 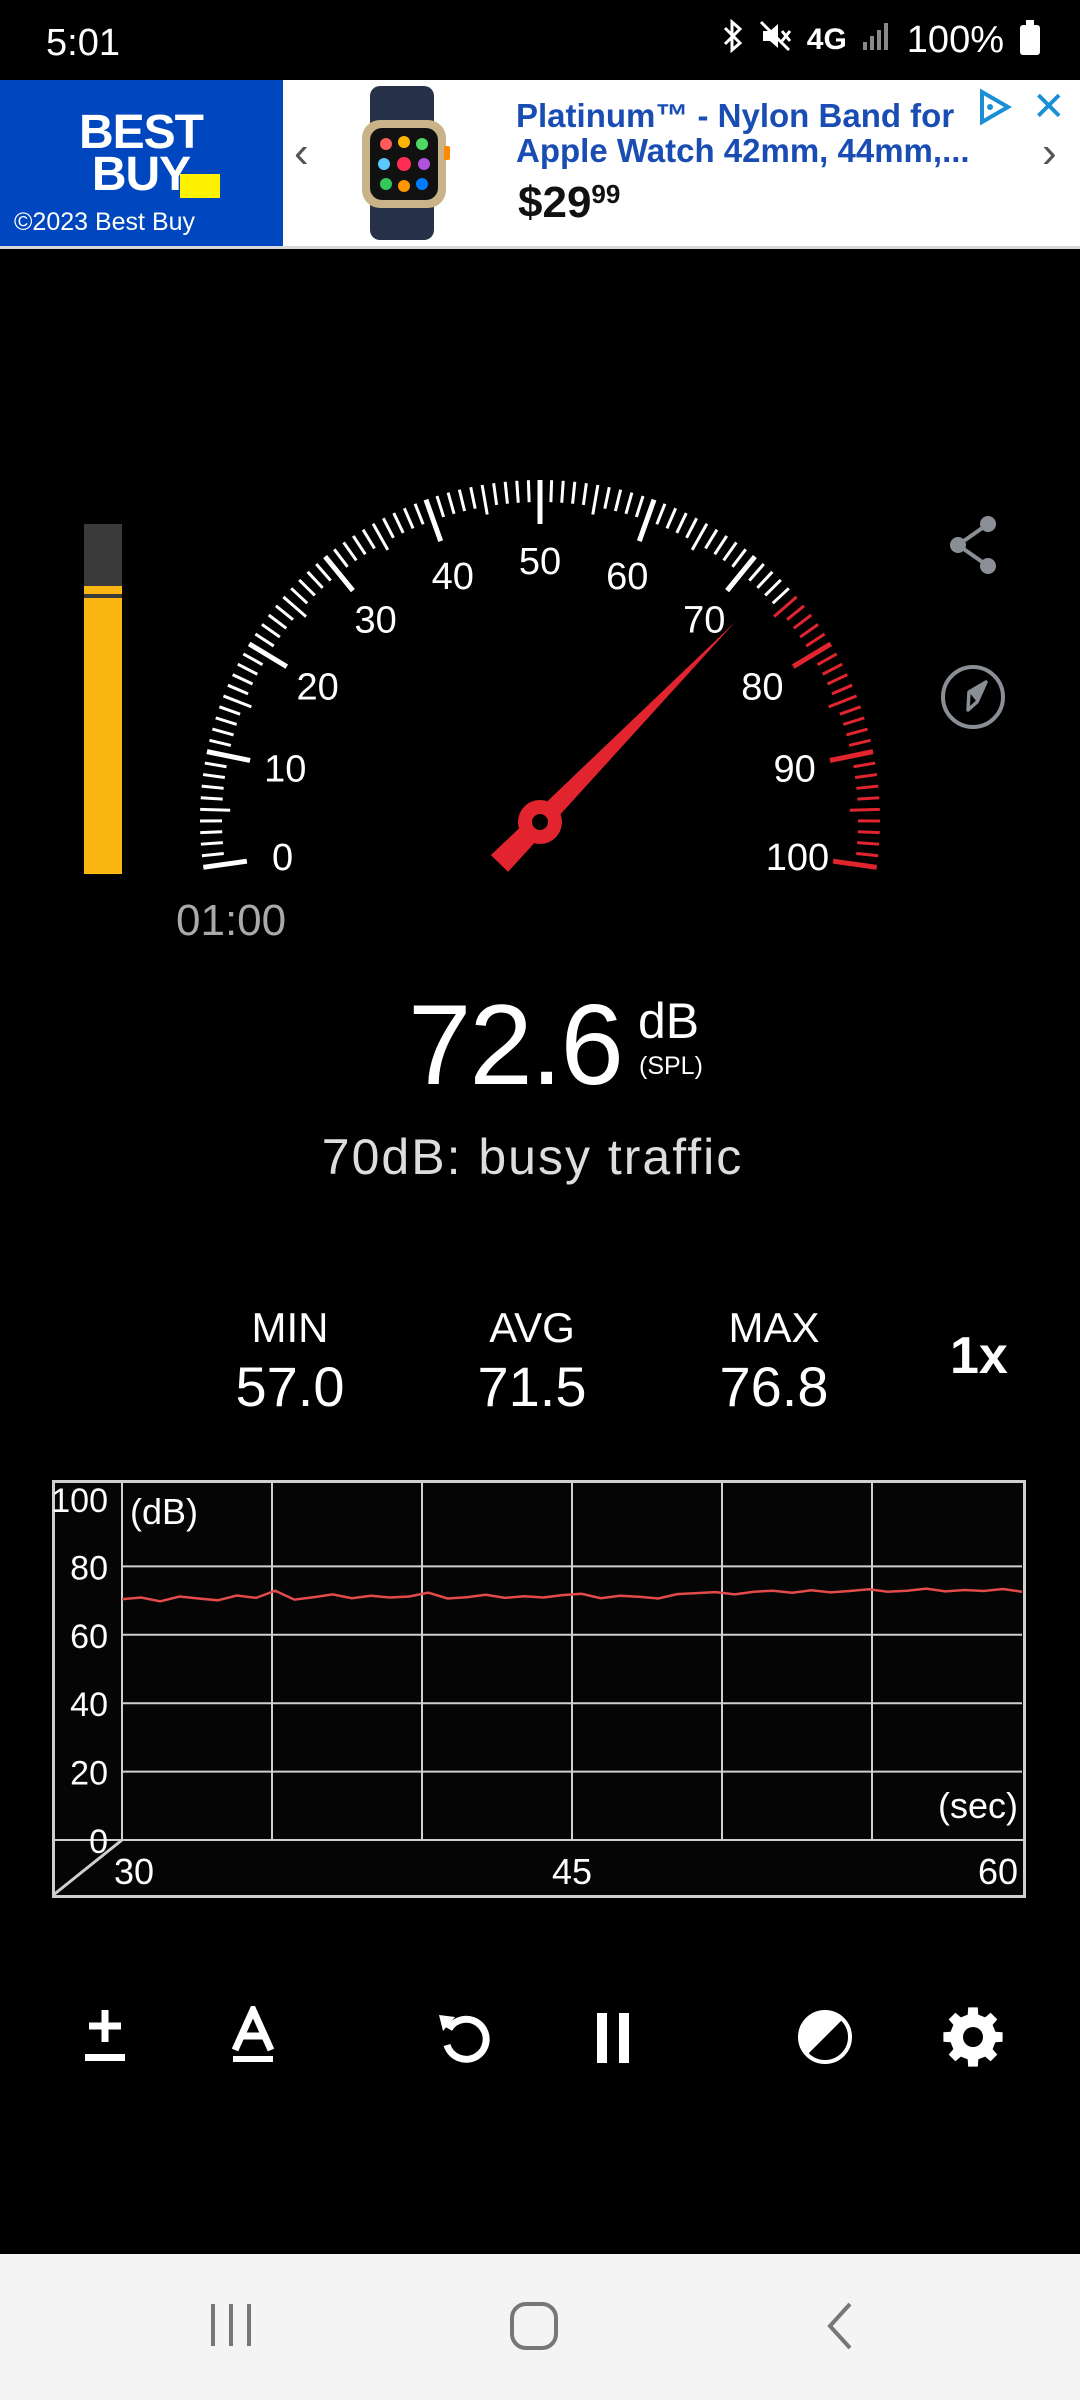 What do you see at coordinates (955, 39) in the screenshot?
I see `battery-percent: 100%` at bounding box center [955, 39].